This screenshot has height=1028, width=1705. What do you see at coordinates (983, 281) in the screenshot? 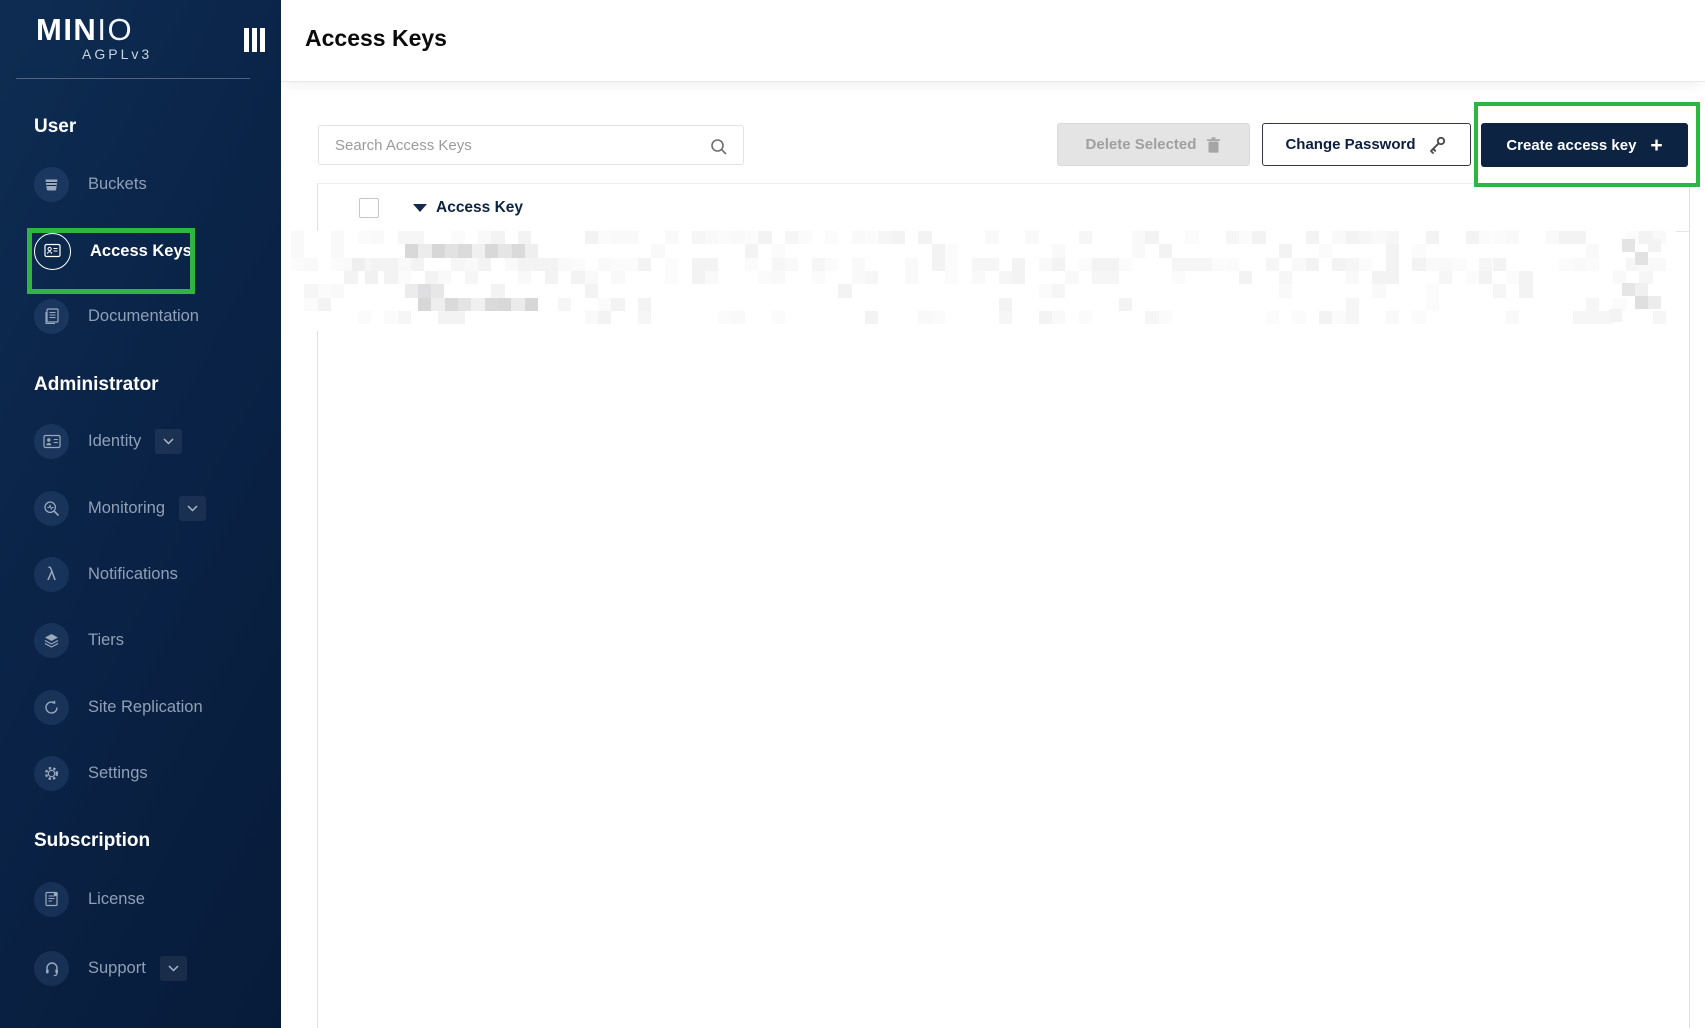
I see `redacted-table-content` at bounding box center [983, 281].